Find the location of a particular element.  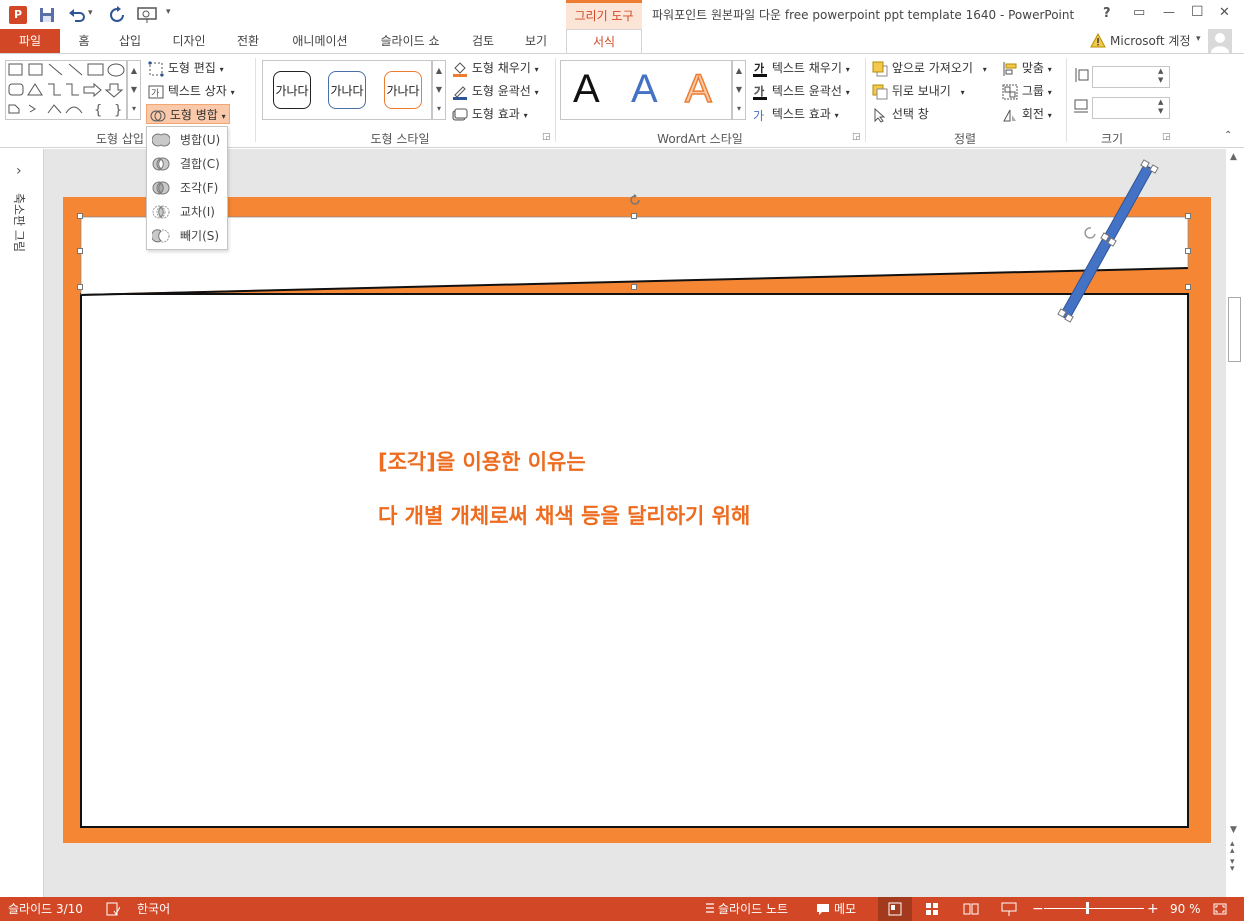

undo-icon is located at coordinates (77, 15).